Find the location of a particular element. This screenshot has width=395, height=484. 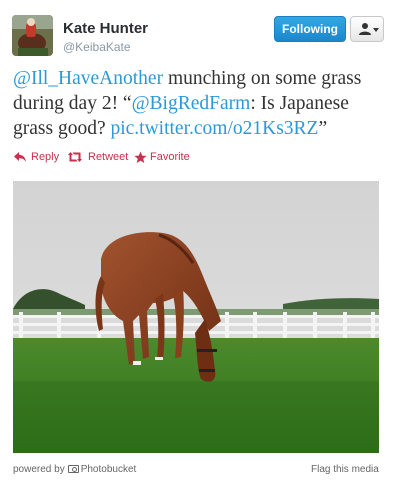

user-menu-button is located at coordinates (367, 29).